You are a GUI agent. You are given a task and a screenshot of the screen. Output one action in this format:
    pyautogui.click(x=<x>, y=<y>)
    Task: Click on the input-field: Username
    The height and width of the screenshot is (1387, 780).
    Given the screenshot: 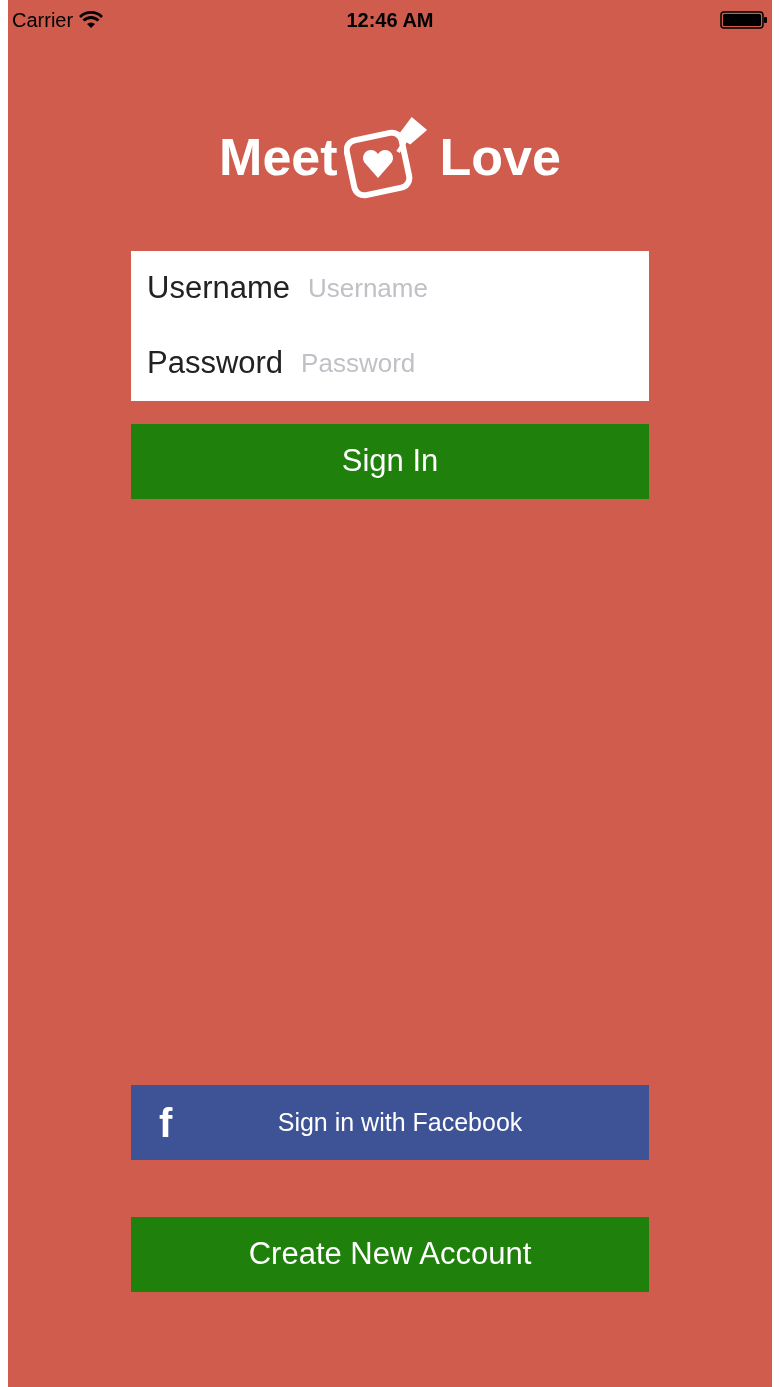 What is the action you would take?
    pyautogui.click(x=475, y=288)
    